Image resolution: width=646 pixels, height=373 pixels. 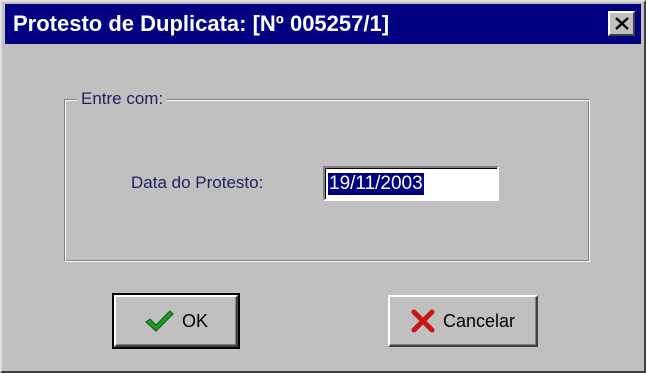 I want to click on title-bar: Protesto de Duplicata: [Nº 005257/1], so click(x=323, y=24).